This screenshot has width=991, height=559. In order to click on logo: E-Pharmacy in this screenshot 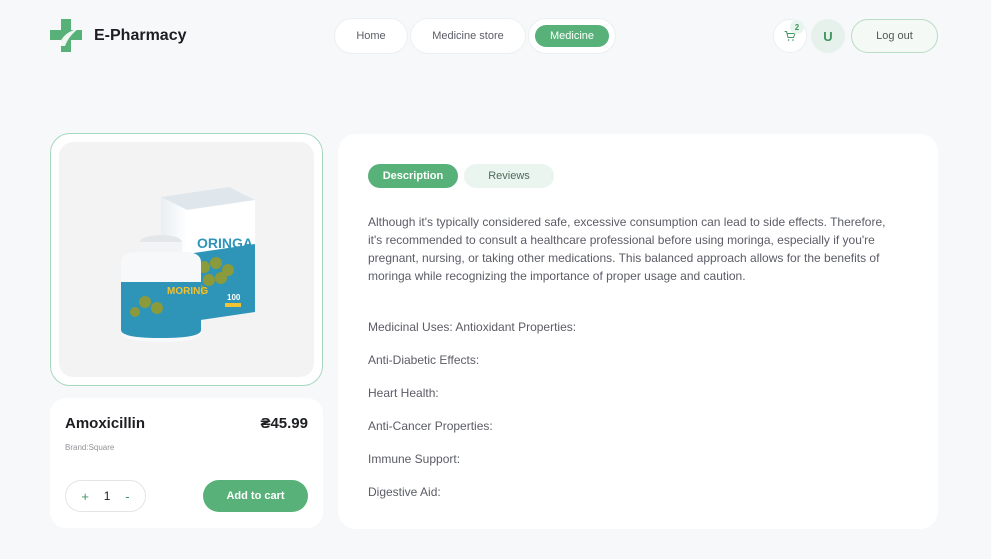, I will do `click(118, 35)`.